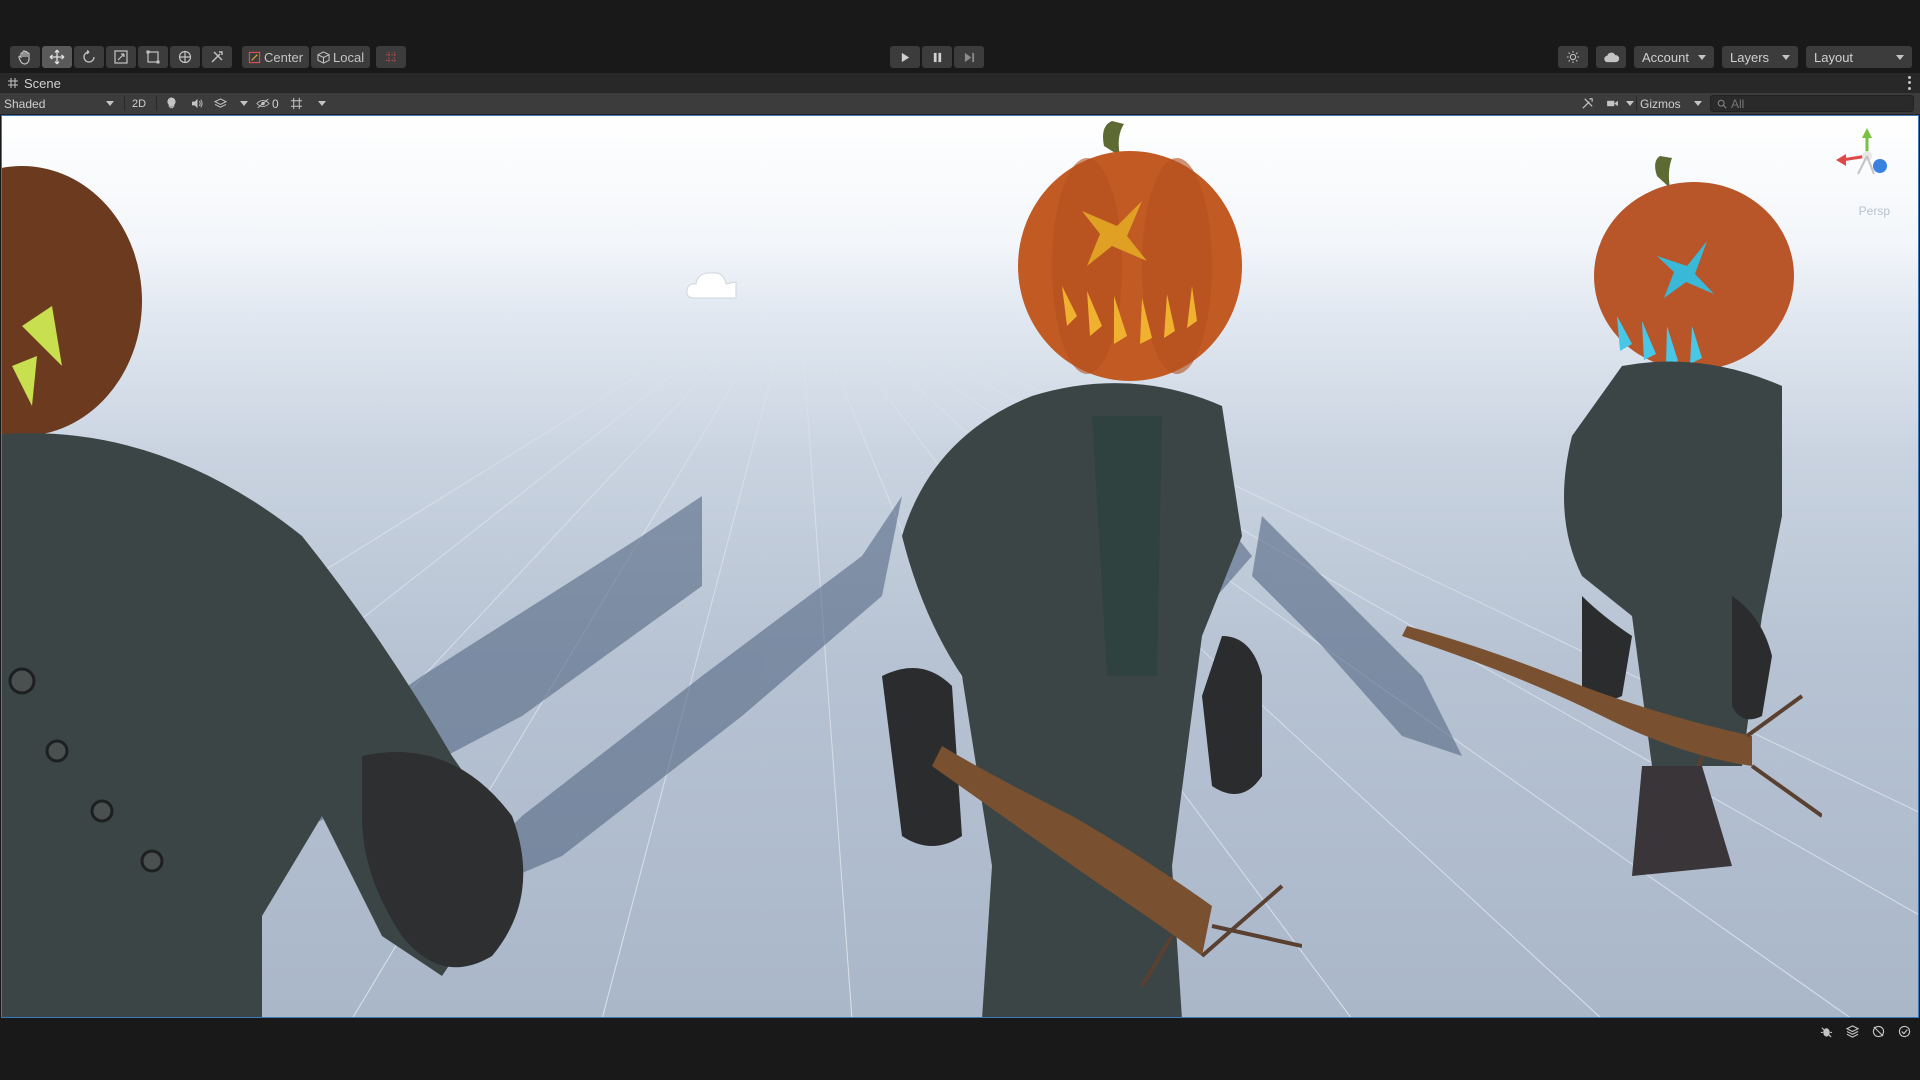 This screenshot has height=1080, width=1920. Describe the element at coordinates (42, 83) in the screenshot. I see `tab-scene-label: Scene` at that location.